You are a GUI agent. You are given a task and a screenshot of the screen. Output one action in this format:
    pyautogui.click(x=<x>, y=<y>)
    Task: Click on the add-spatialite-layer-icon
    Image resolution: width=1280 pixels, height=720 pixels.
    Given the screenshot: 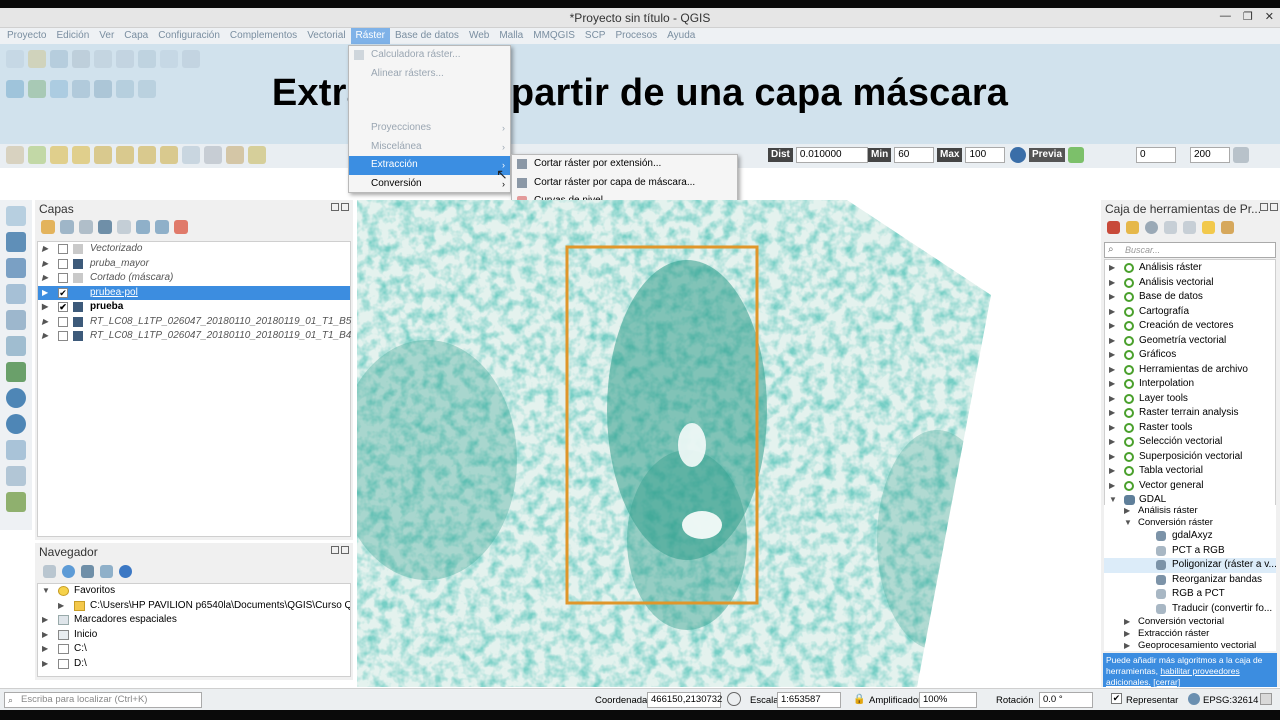 What is the action you would take?
    pyautogui.click(x=16, y=320)
    